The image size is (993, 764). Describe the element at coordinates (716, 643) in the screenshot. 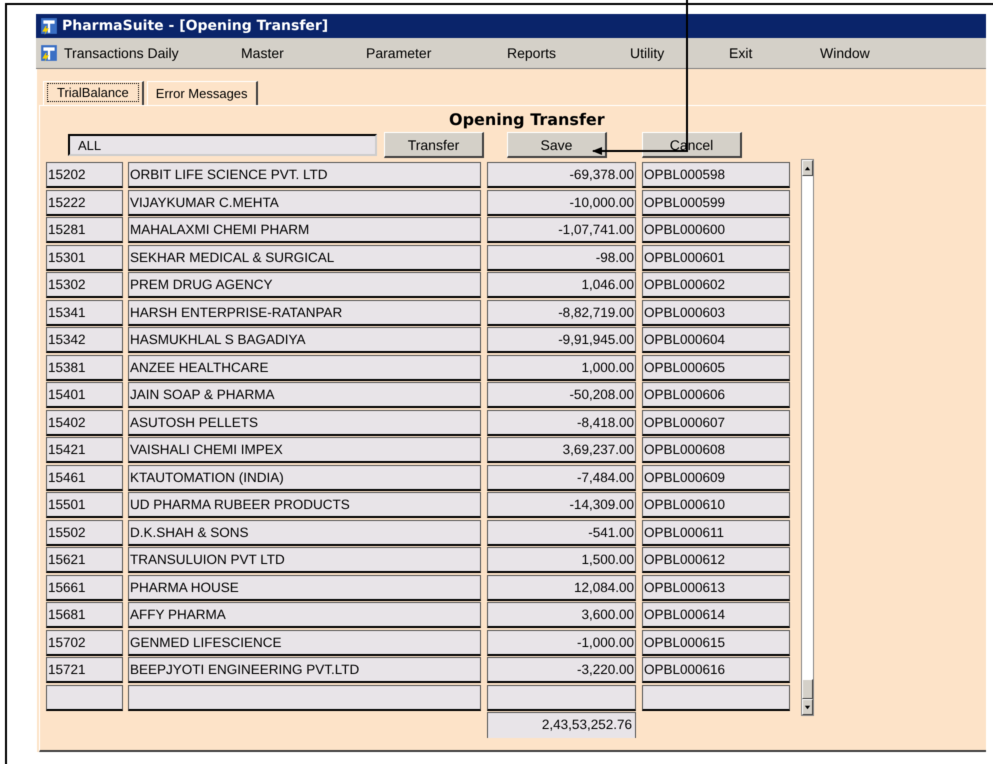

I see `table-cell: OPBL000615` at that location.